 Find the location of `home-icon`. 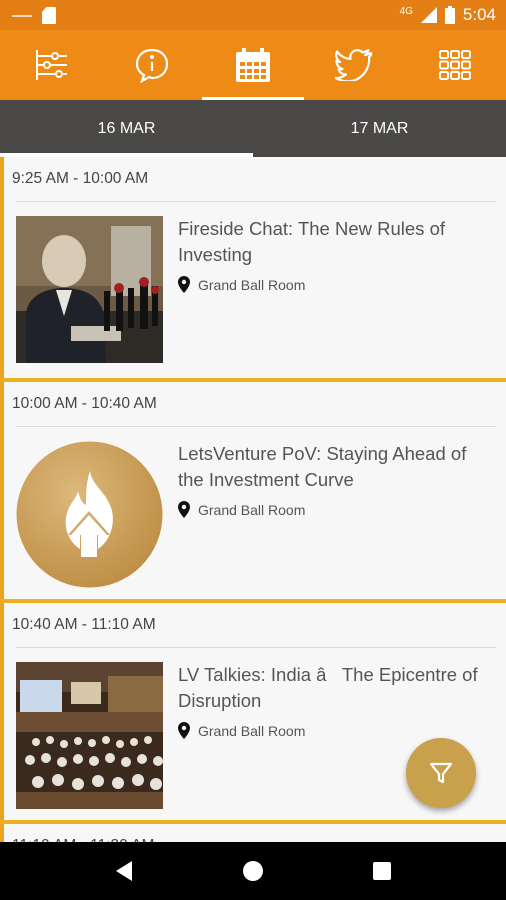

home-icon is located at coordinates (253, 871).